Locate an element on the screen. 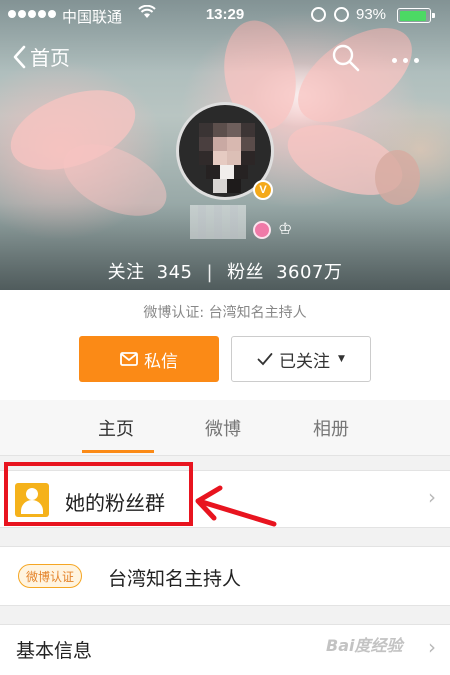 This screenshot has width=450, height=675. back-button: 首页 is located at coordinates (41, 56).